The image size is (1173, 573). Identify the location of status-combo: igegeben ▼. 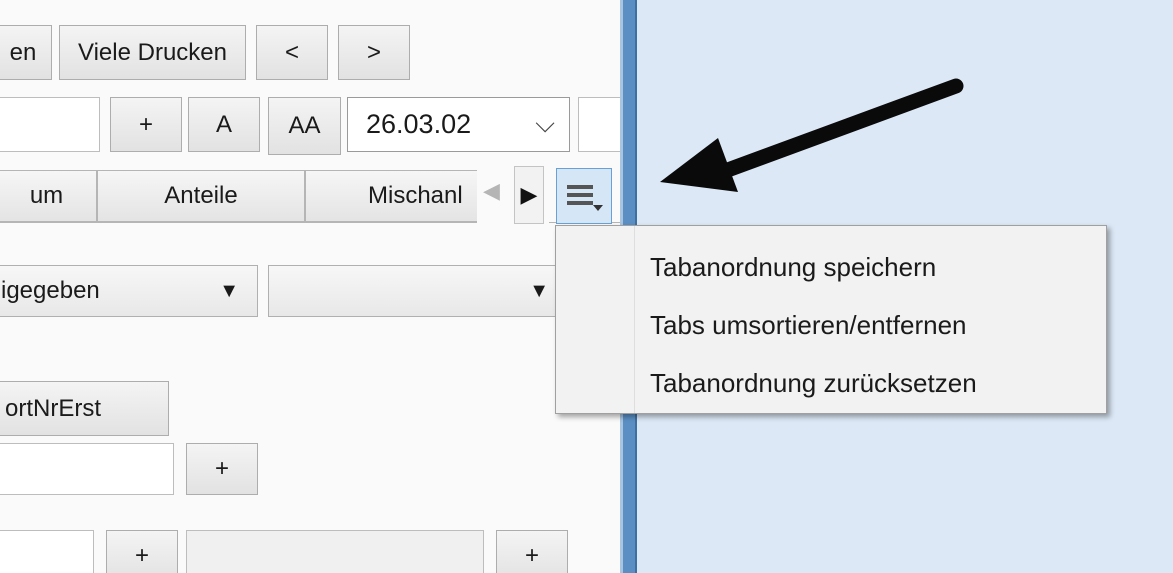
(129, 291).